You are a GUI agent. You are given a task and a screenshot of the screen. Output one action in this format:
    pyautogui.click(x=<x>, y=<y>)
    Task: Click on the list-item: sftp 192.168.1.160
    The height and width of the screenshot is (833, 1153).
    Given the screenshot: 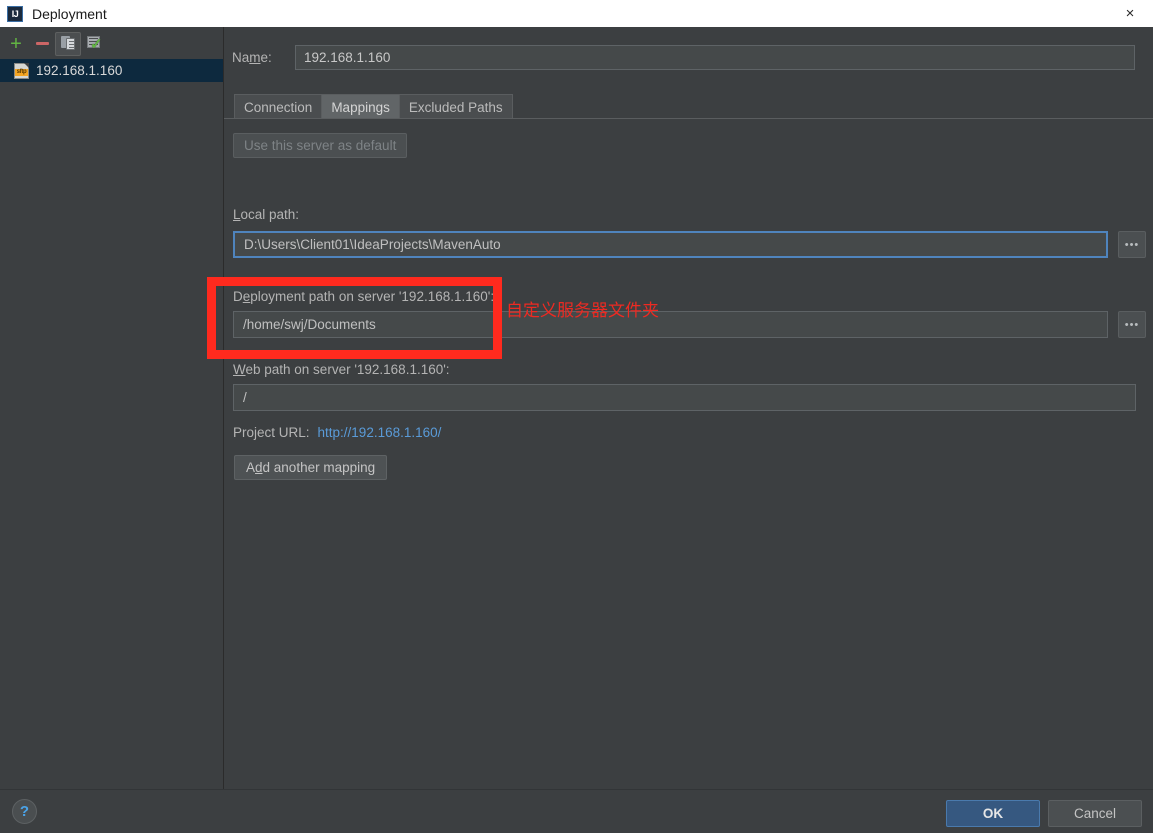 What is the action you would take?
    pyautogui.click(x=111, y=70)
    